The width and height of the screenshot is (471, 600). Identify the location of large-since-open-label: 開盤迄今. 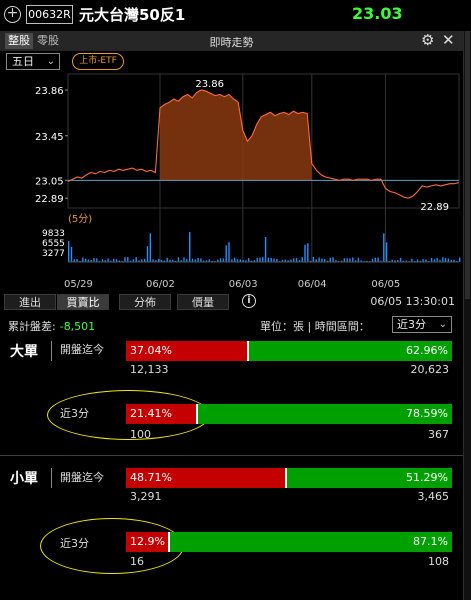
(82, 349).